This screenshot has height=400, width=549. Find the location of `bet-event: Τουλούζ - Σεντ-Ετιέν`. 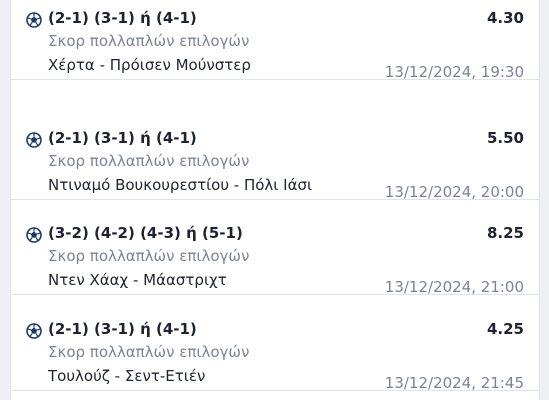

bet-event: Τουλούζ - Σεντ-Ετιέν is located at coordinates (127, 376).